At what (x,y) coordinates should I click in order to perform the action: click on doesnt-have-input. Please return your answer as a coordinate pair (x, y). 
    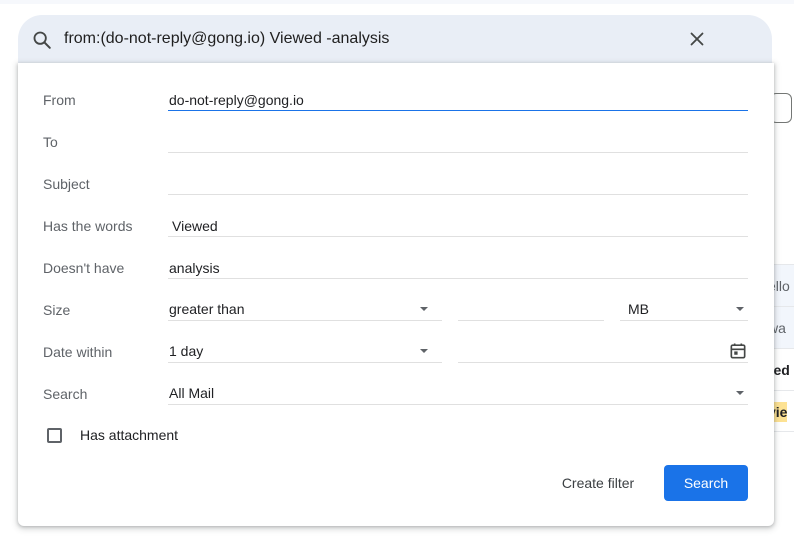
    Looking at the image, I should click on (458, 268).